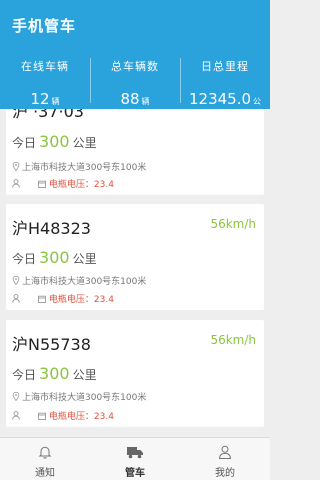 This screenshot has width=320, height=480. Describe the element at coordinates (220, 99) in the screenshot. I see `stat-value: 12345.0` at that location.